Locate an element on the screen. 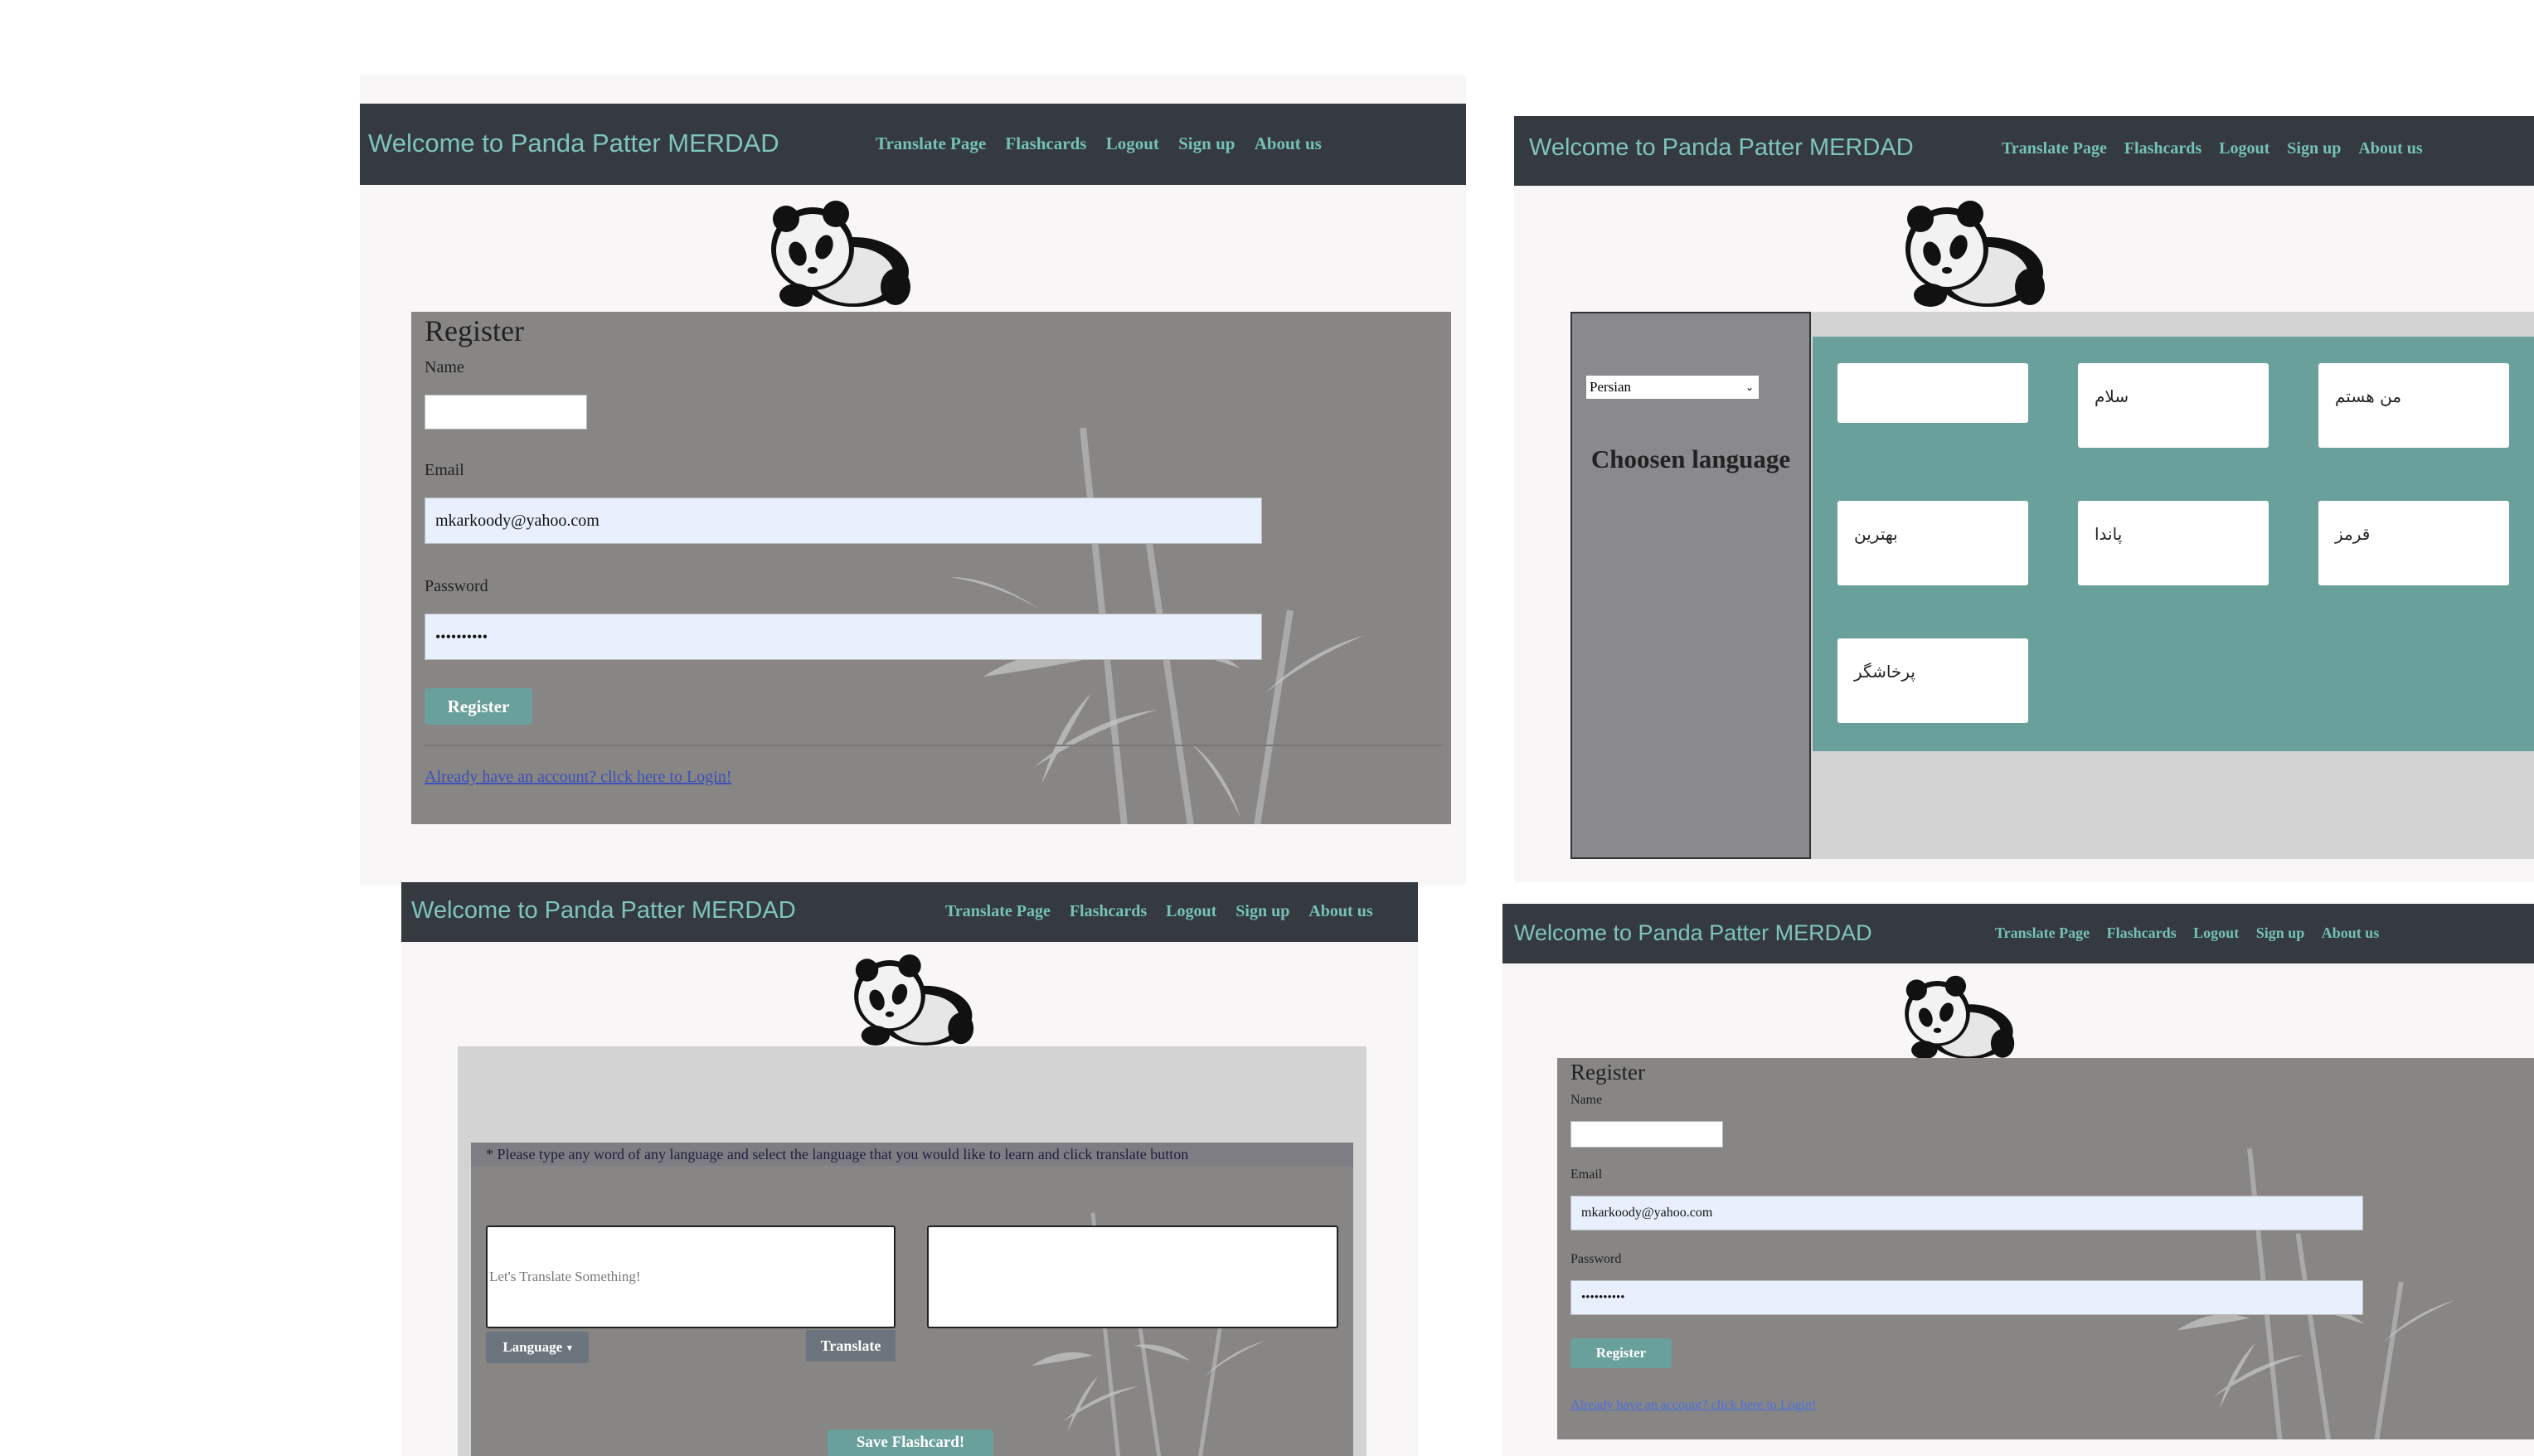 The image size is (2534, 1456). caret-down-icon: ▾ is located at coordinates (570, 1347).